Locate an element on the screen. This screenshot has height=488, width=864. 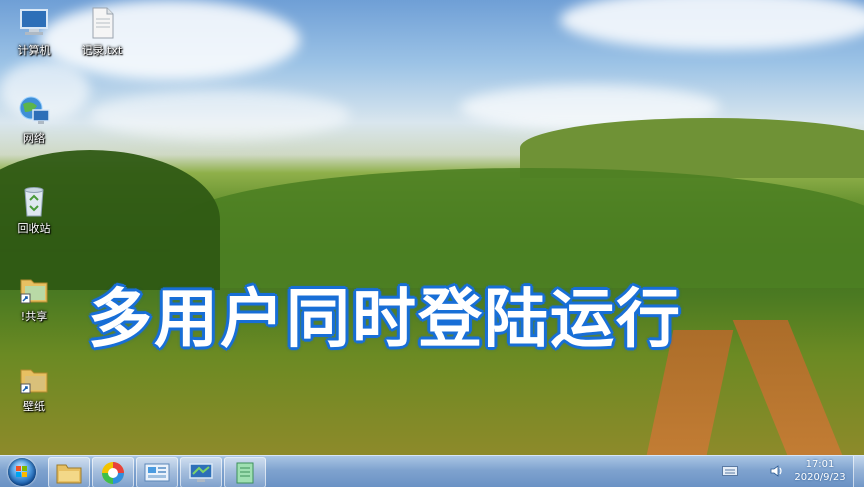
desktop-icon-text-file: 记录.txt is located at coordinates (102, 32).